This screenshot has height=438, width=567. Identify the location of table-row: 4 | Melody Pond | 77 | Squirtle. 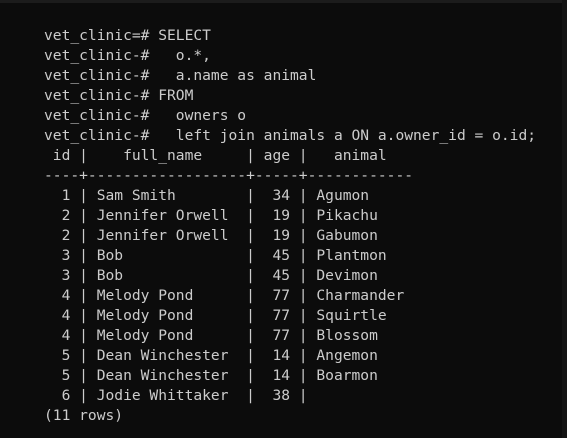
(215, 315).